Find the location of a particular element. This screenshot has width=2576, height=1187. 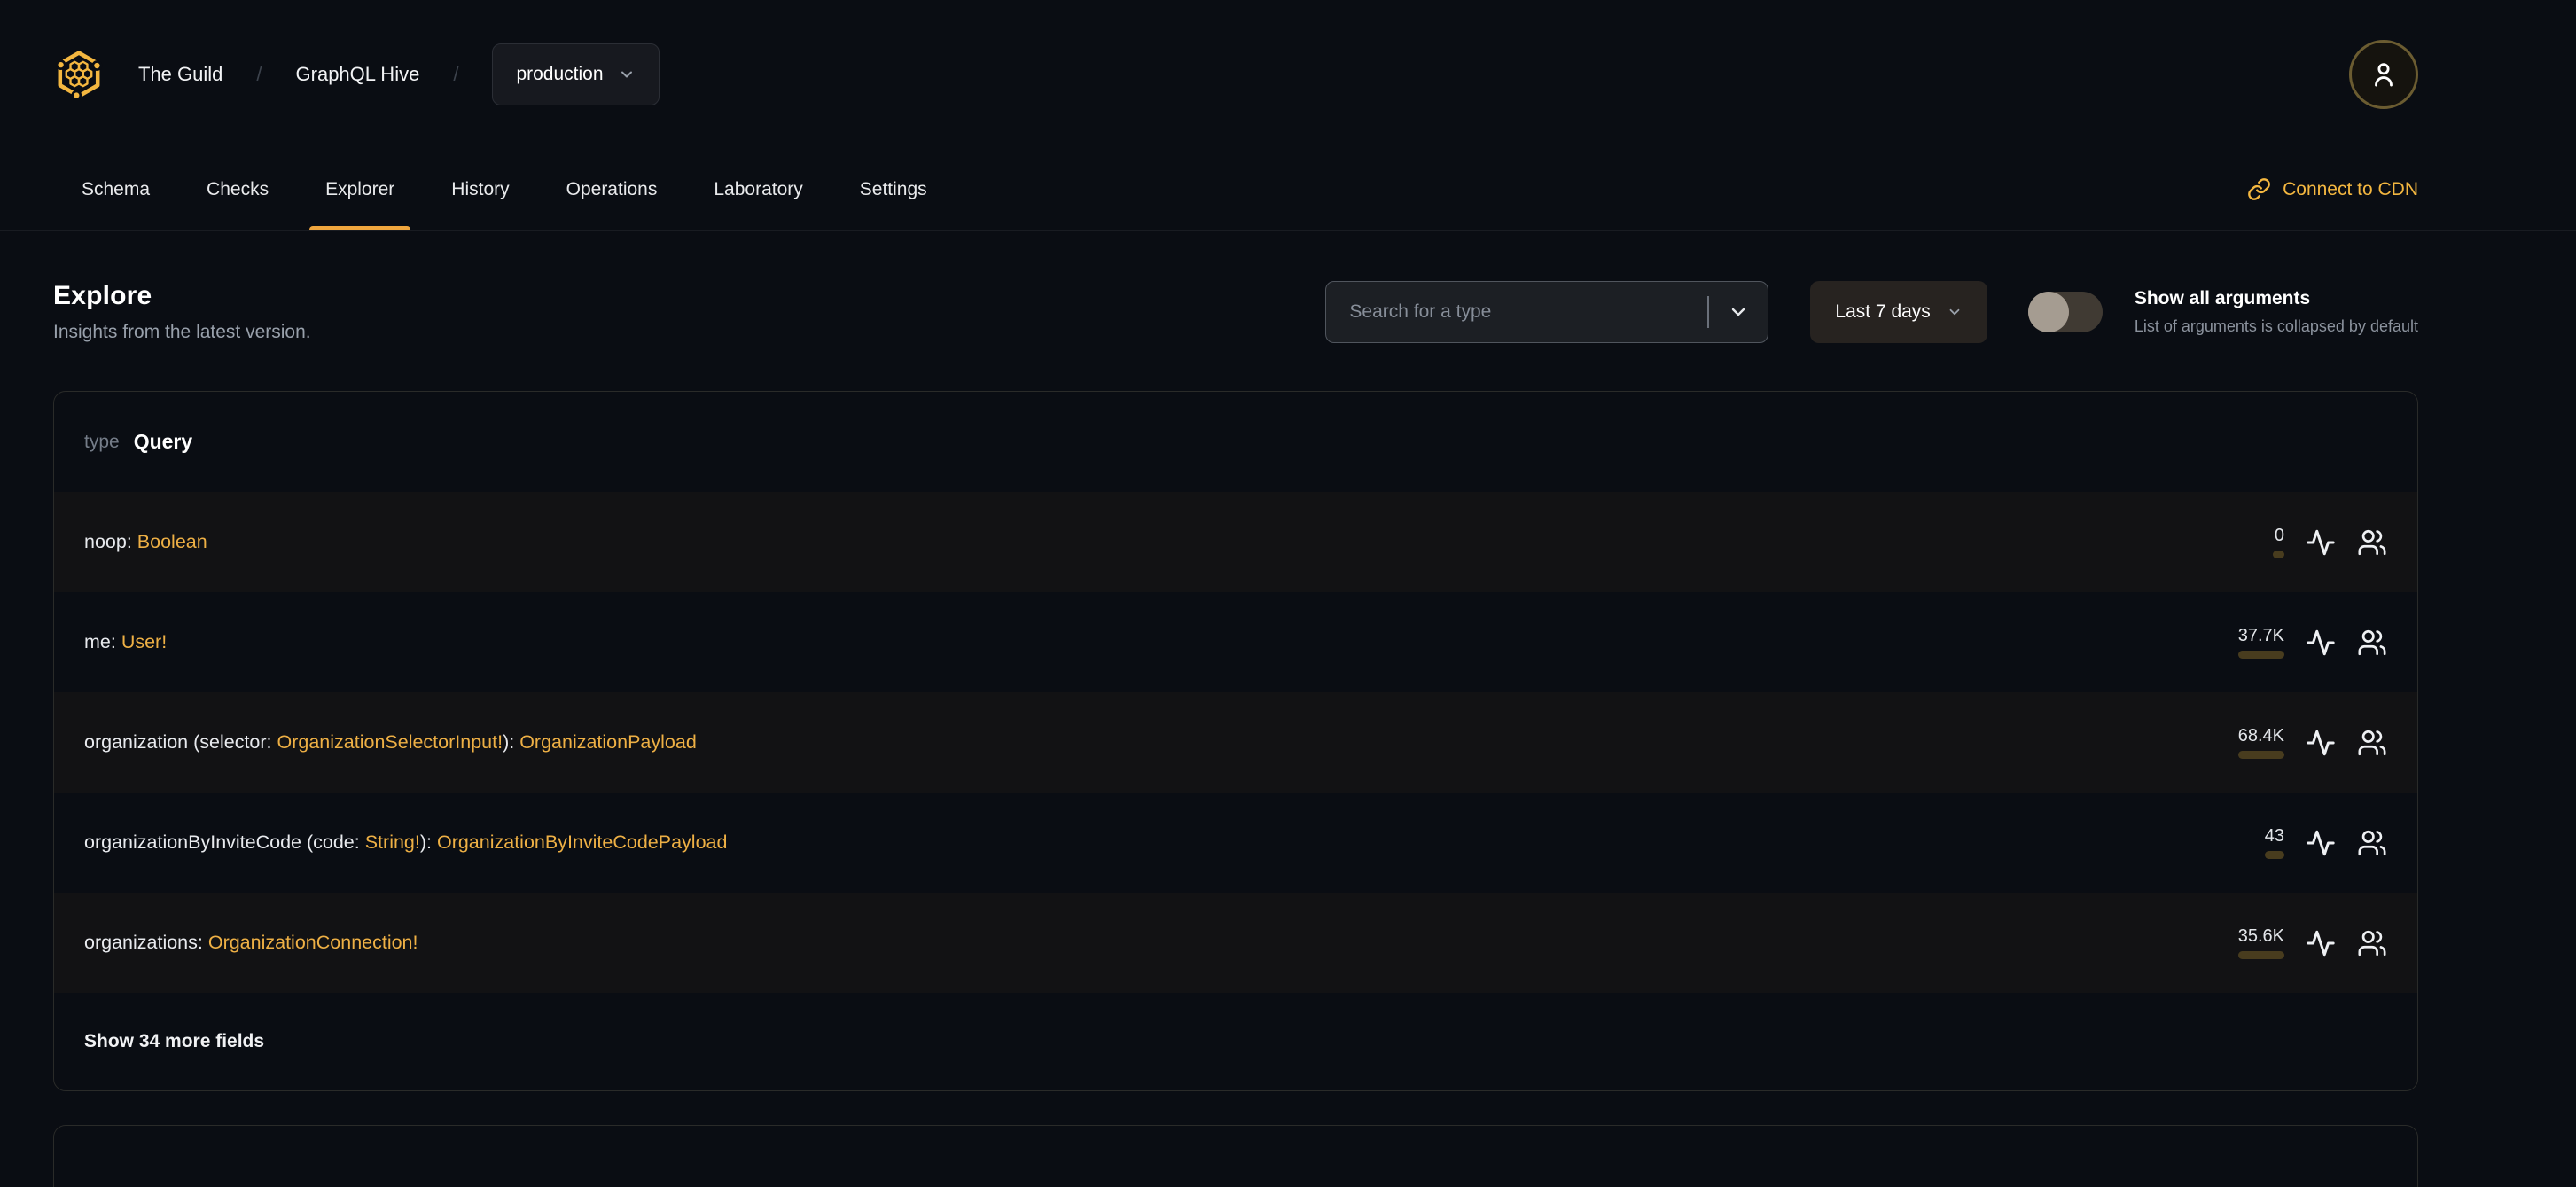

field-stats: 68.4K is located at coordinates (2312, 743).